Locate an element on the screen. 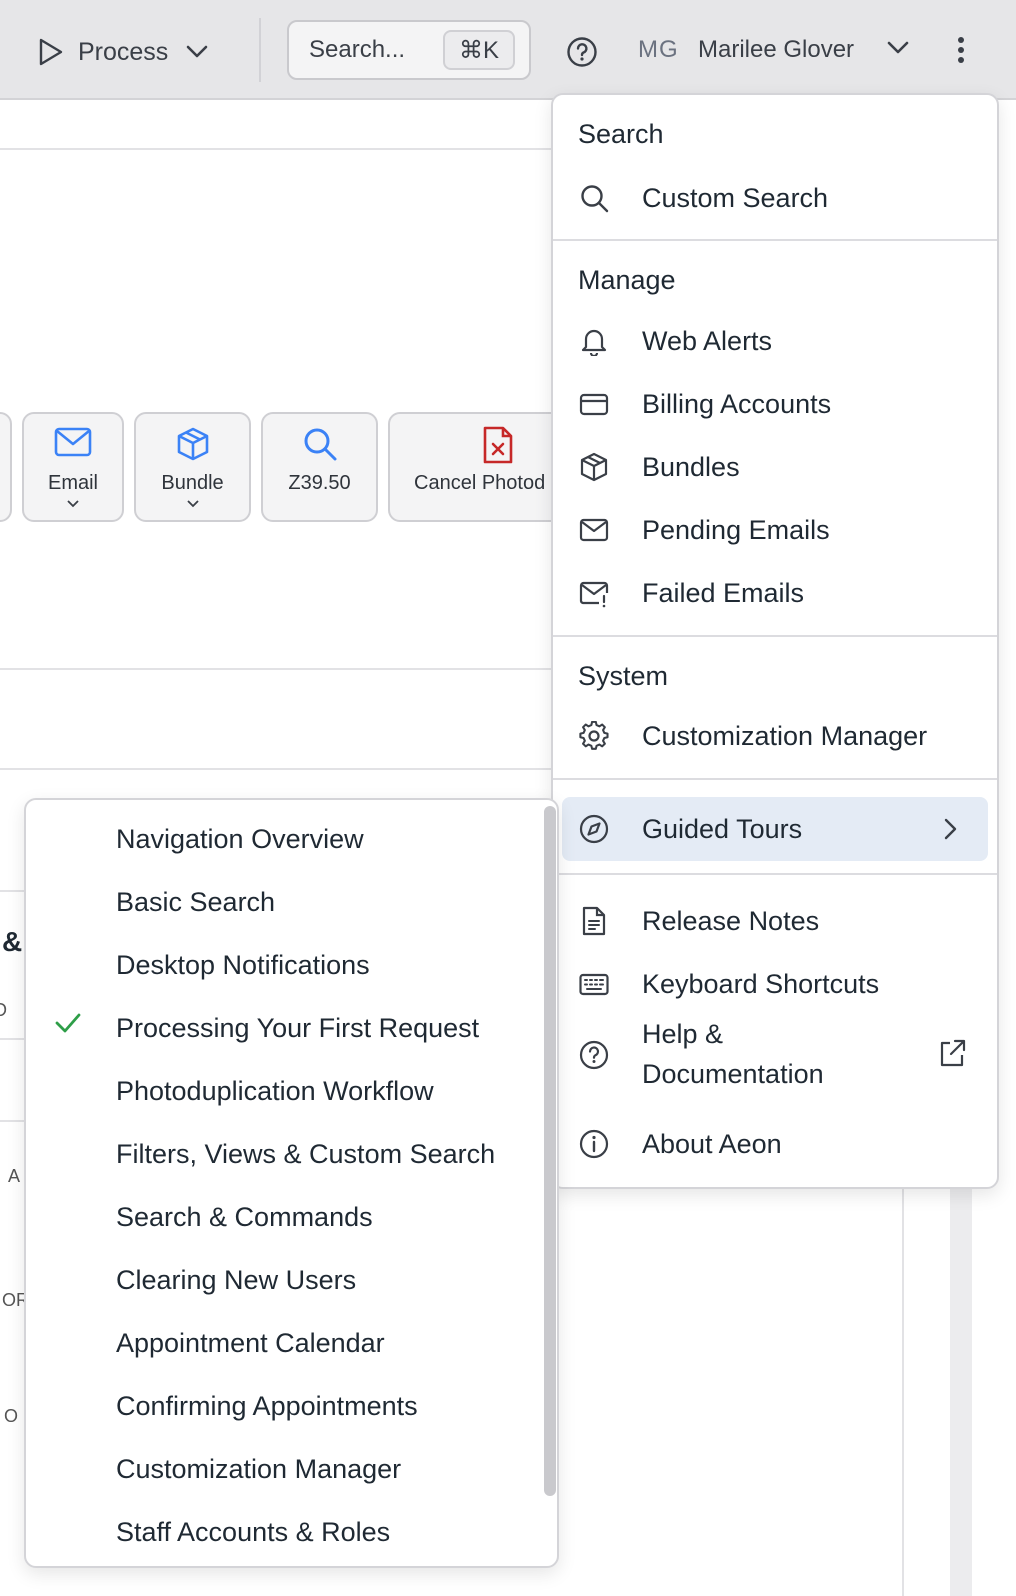  external-link-icon is located at coordinates (952, 1053).